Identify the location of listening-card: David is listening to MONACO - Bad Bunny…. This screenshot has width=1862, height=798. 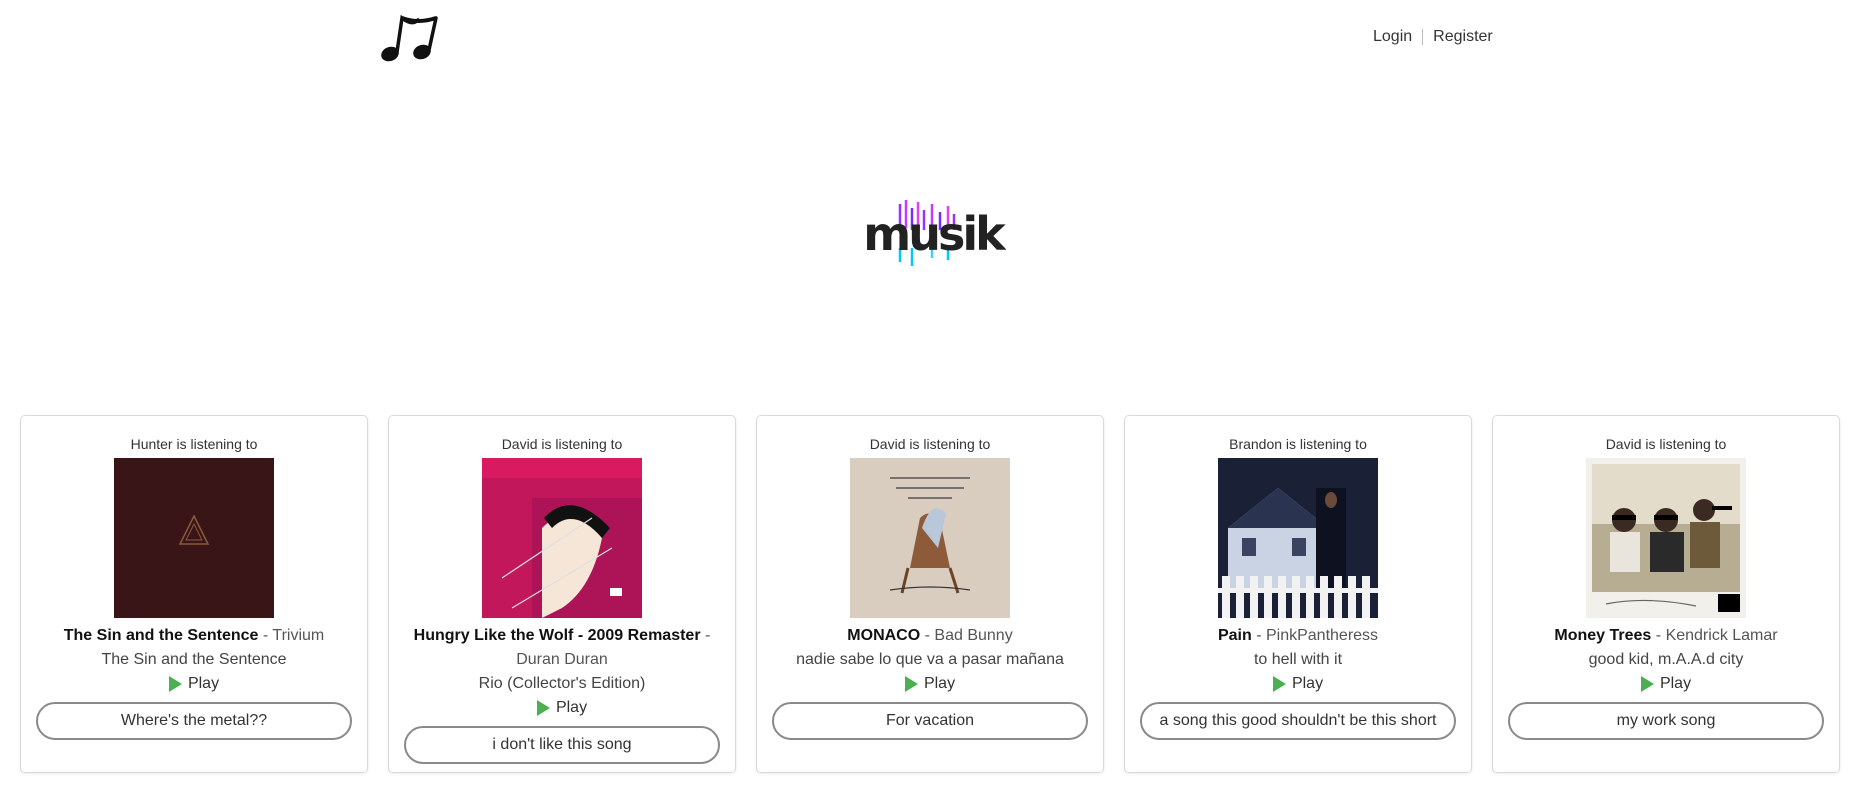
(930, 594).